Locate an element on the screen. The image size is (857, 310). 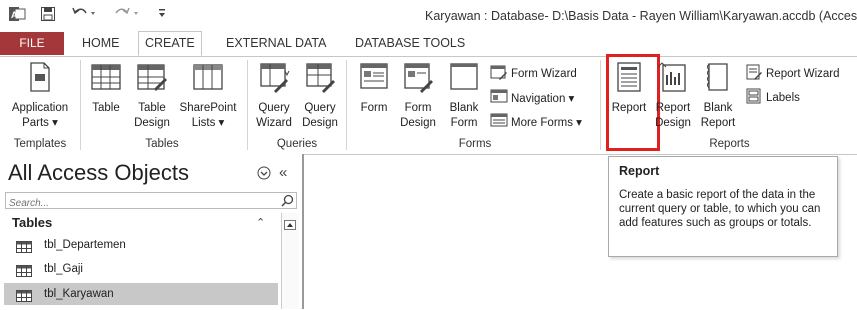
group-label-forms: Forms is located at coordinates (475, 144).